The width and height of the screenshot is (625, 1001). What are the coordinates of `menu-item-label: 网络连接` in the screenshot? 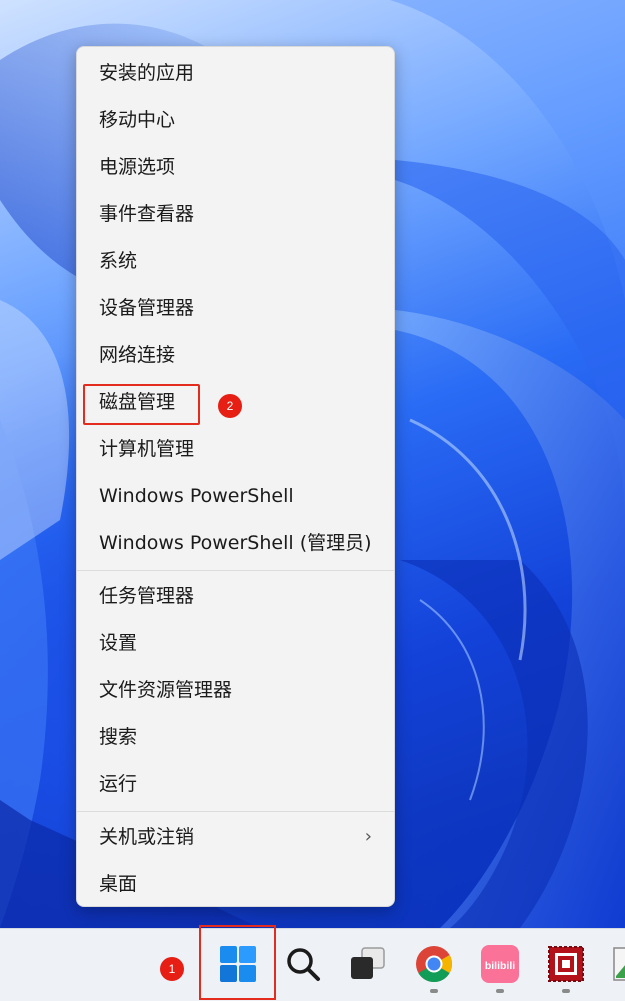 It's located at (137, 355).